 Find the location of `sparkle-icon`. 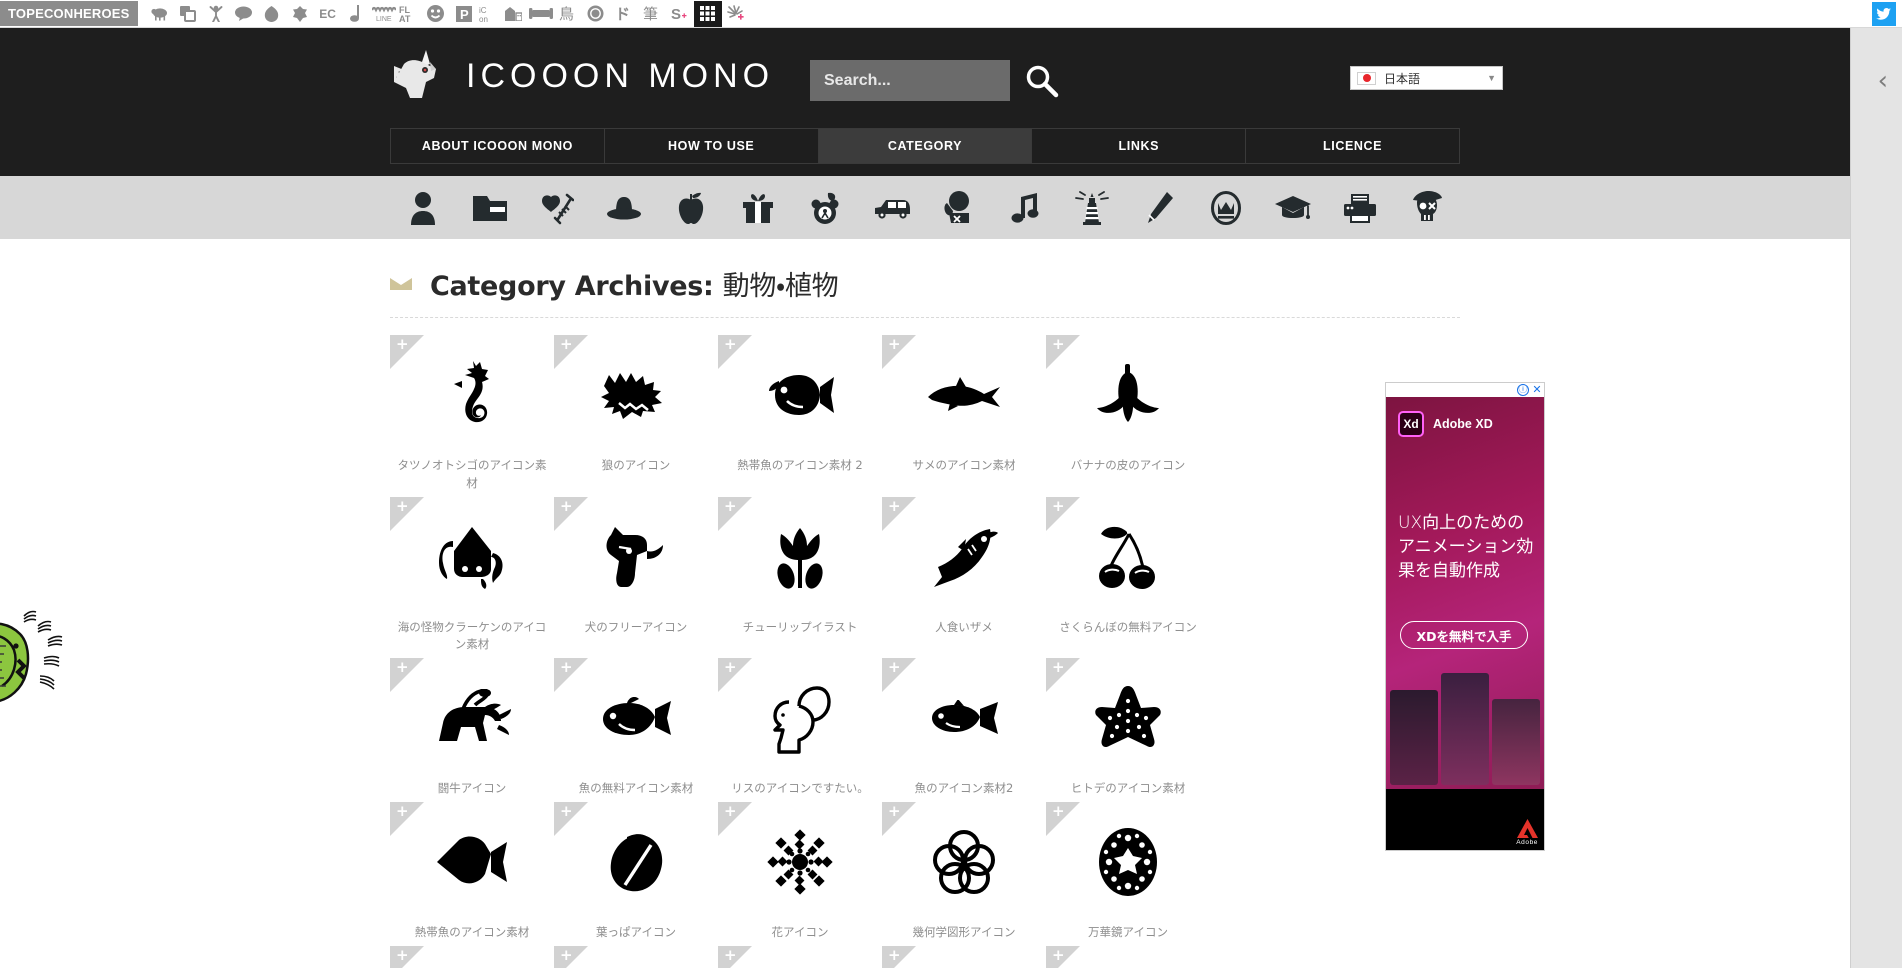

sparkle-icon is located at coordinates (736, 14).